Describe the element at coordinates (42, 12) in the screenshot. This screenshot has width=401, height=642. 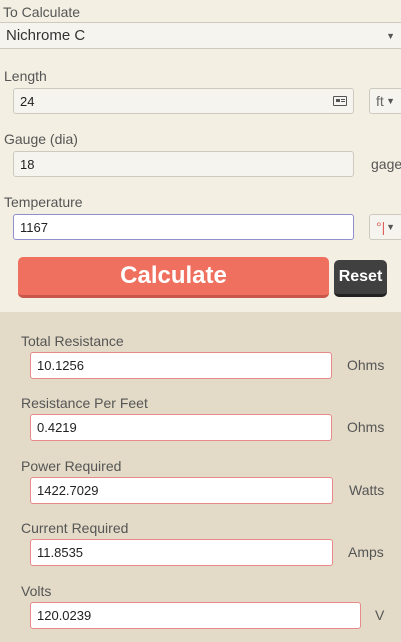
I see `to-calculate-label: To Calculate` at that location.